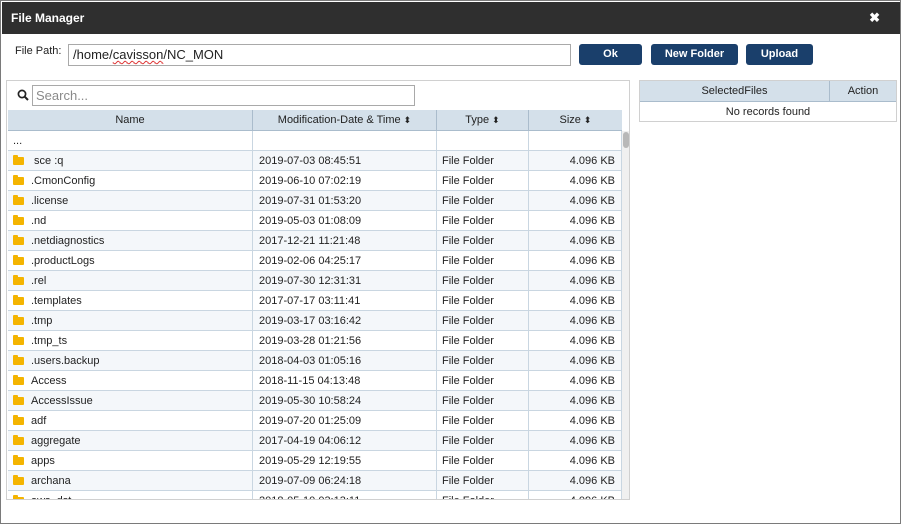 This screenshot has width=901, height=524. Describe the element at coordinates (47, 161) in the screenshot. I see `file-name-text: sce :q` at that location.